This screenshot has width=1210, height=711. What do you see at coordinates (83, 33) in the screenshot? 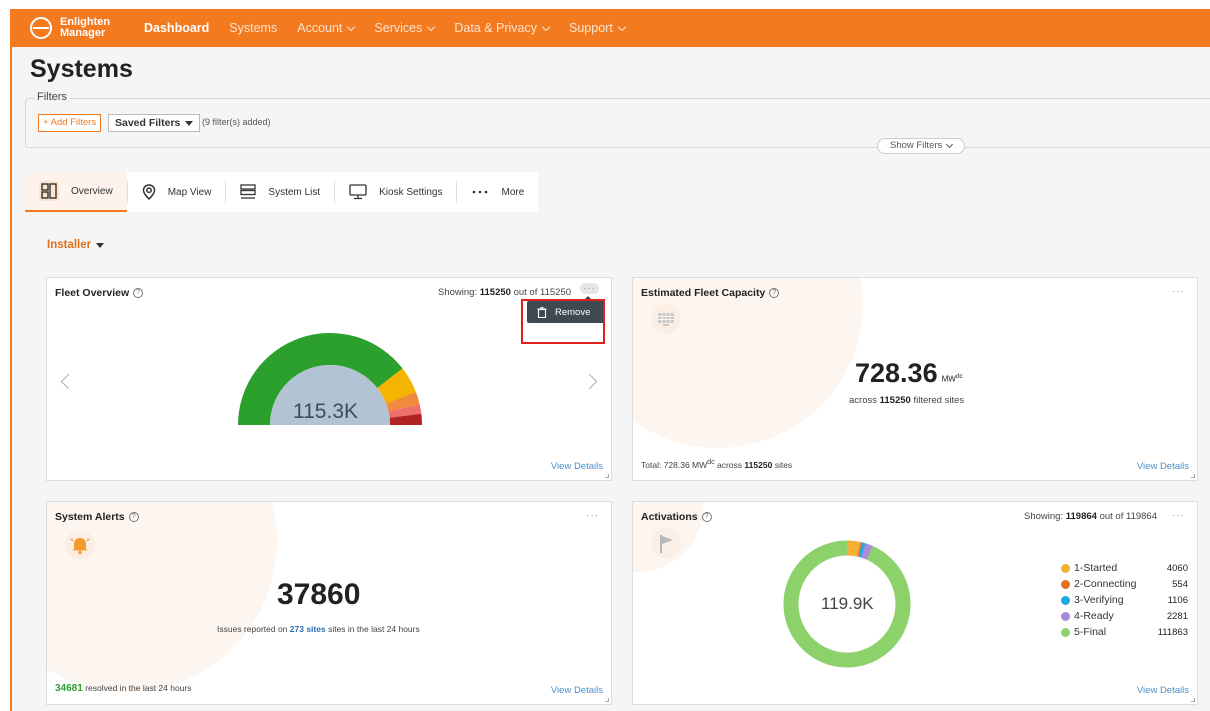
I see `logo-line2: Manager` at bounding box center [83, 33].